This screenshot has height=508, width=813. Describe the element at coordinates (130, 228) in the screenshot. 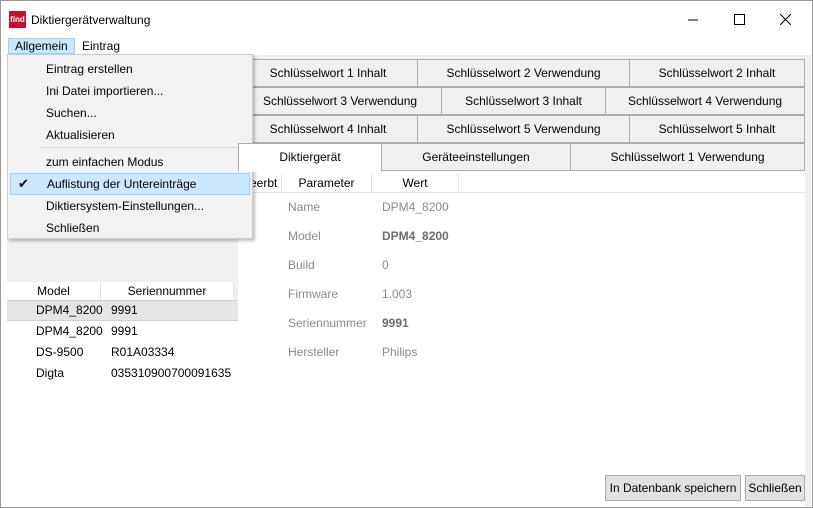

I see `menu-item-close: Schließen` at that location.